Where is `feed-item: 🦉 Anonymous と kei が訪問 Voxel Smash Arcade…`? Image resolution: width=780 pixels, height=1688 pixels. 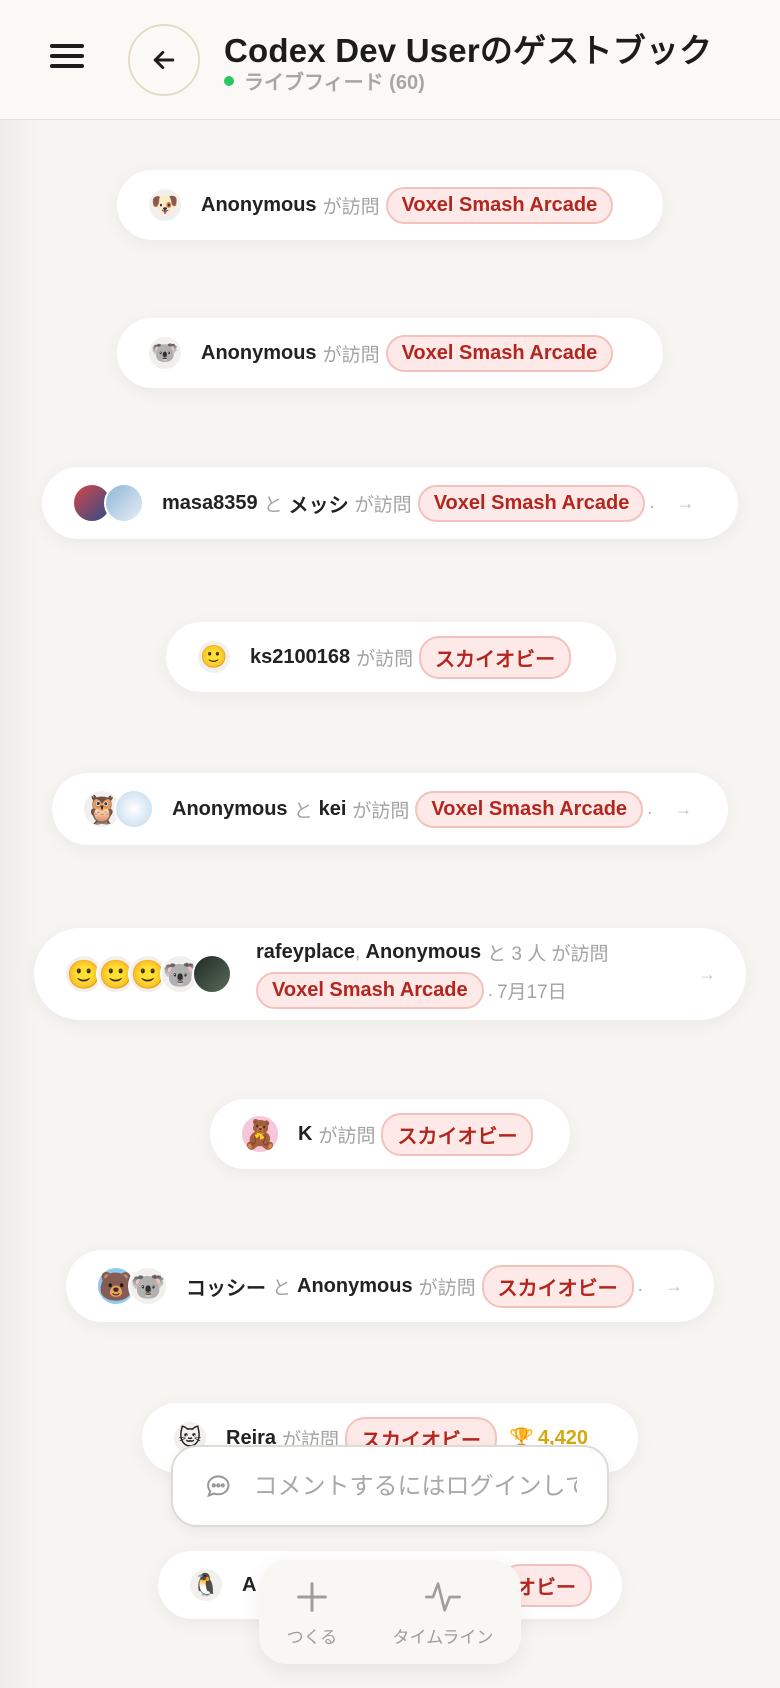
feed-item: 🦉 Anonymous と kei が訪問 Voxel Smash Arcade… is located at coordinates (390, 809).